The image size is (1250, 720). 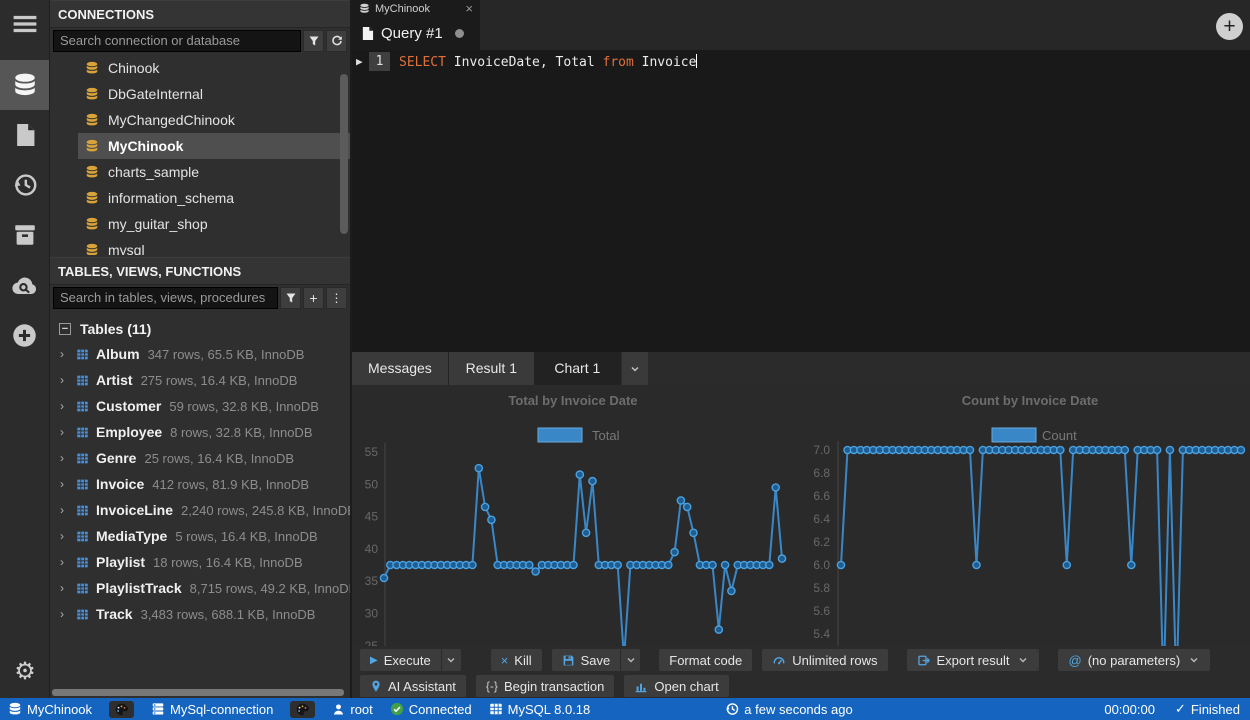 What do you see at coordinates (1075, 660) in the screenshot?
I see `at-icon: @` at bounding box center [1075, 660].